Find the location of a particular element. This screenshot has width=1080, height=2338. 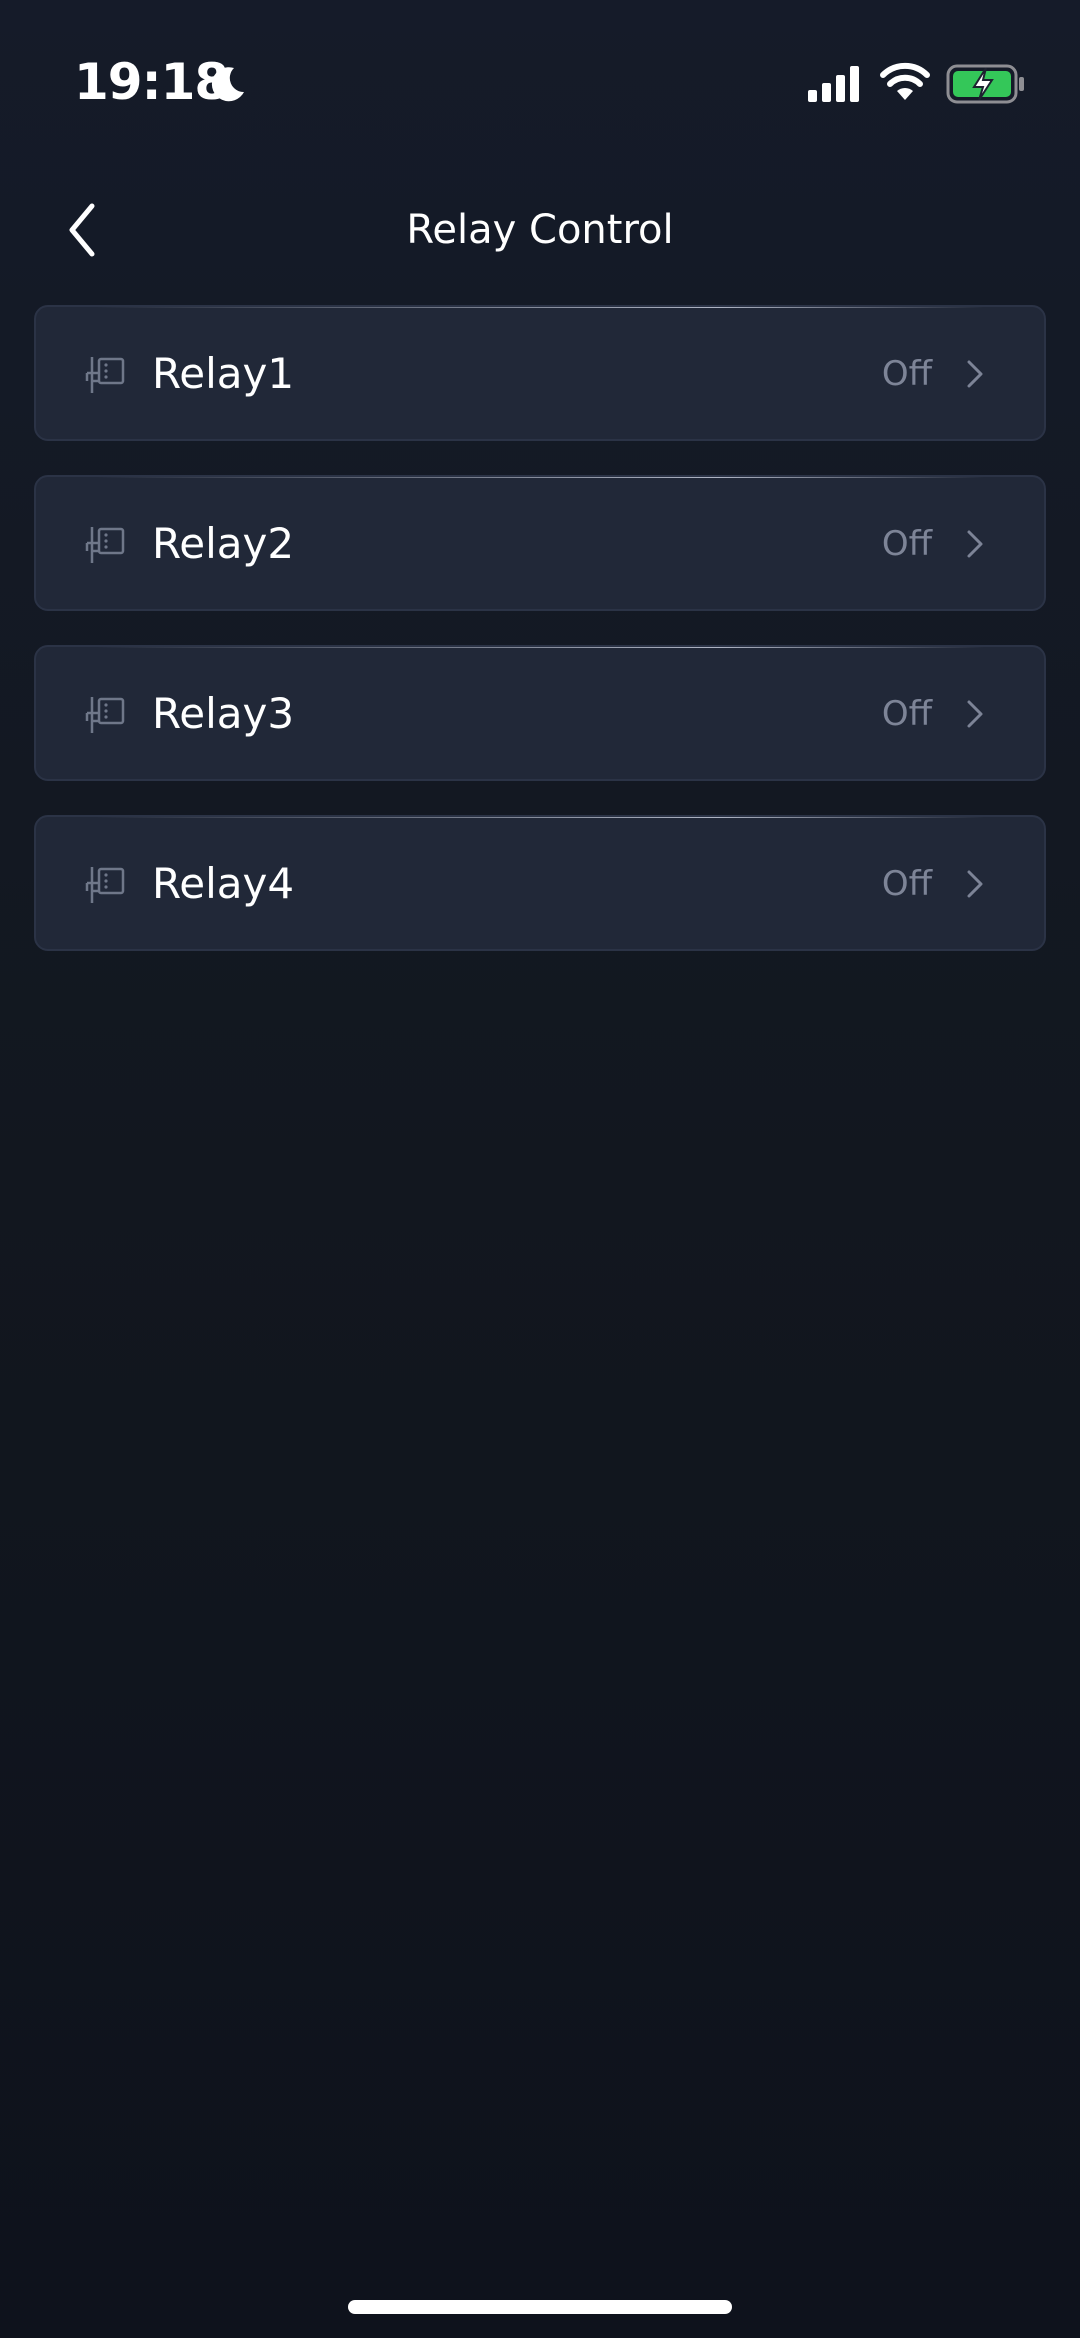

cellular-signal-icon is located at coordinates (833, 84).